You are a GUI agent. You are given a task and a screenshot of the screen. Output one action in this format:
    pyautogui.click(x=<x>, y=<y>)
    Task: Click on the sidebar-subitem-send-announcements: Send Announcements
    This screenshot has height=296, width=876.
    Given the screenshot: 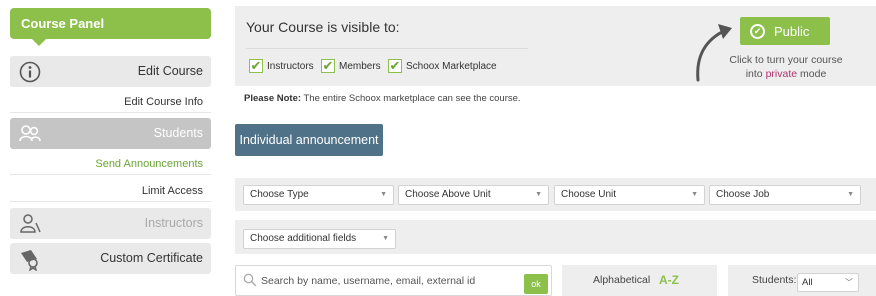 What is the action you would take?
    pyautogui.click(x=110, y=164)
    